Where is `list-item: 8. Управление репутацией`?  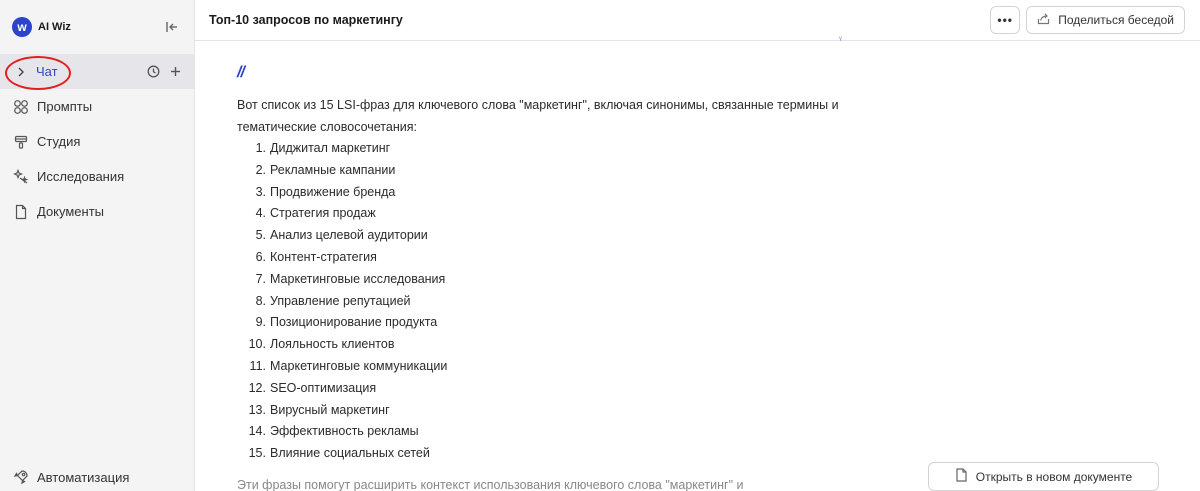
list-item: 8. Управление репутацией is located at coordinates (557, 302).